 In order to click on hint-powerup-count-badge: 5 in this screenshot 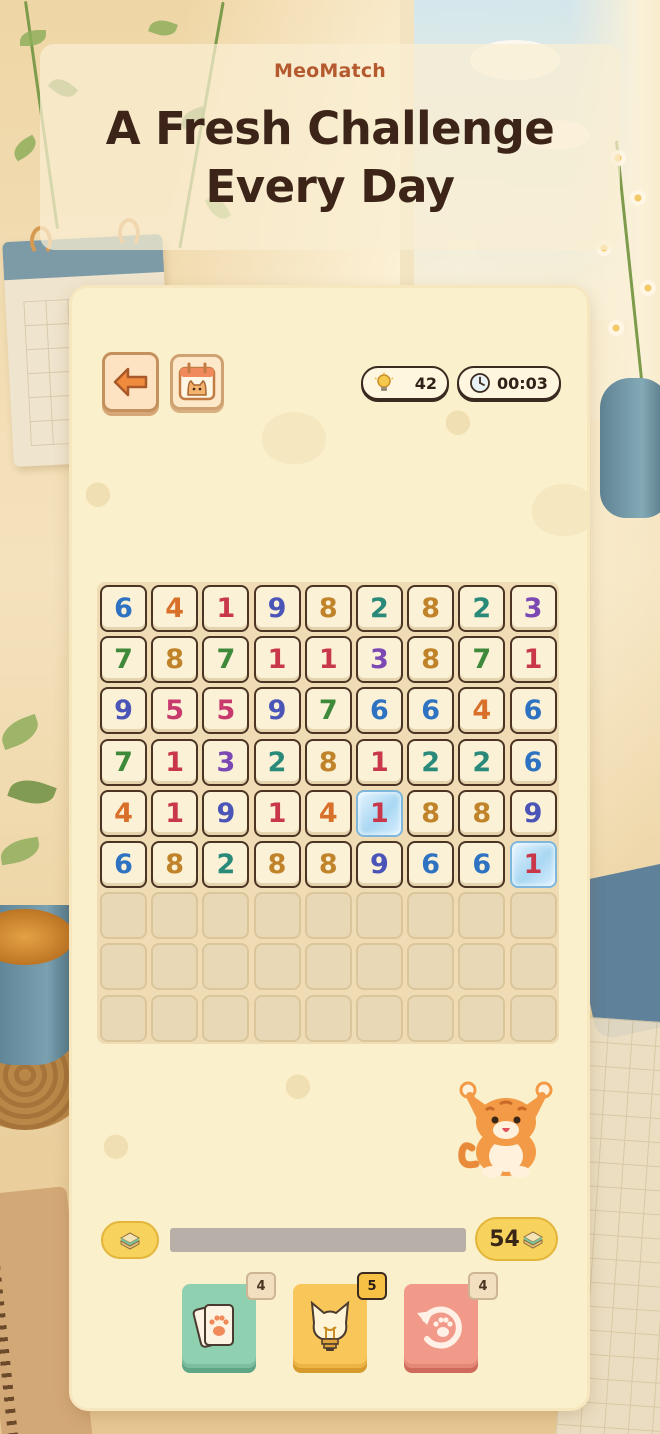, I will do `click(372, 1286)`.